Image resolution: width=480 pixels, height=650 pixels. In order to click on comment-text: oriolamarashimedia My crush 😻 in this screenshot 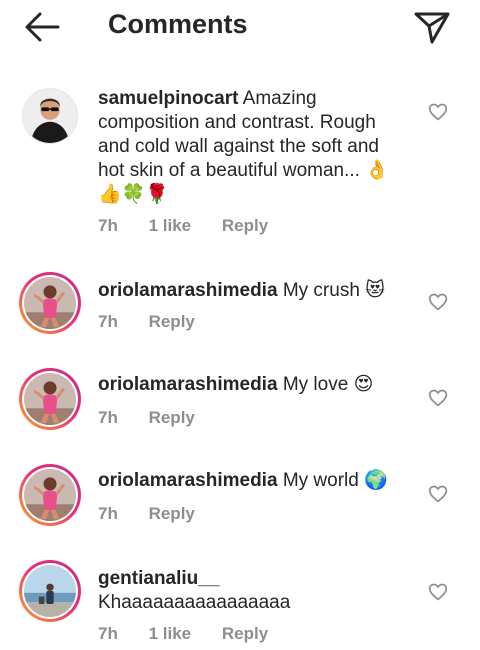, I will do `click(248, 291)`.